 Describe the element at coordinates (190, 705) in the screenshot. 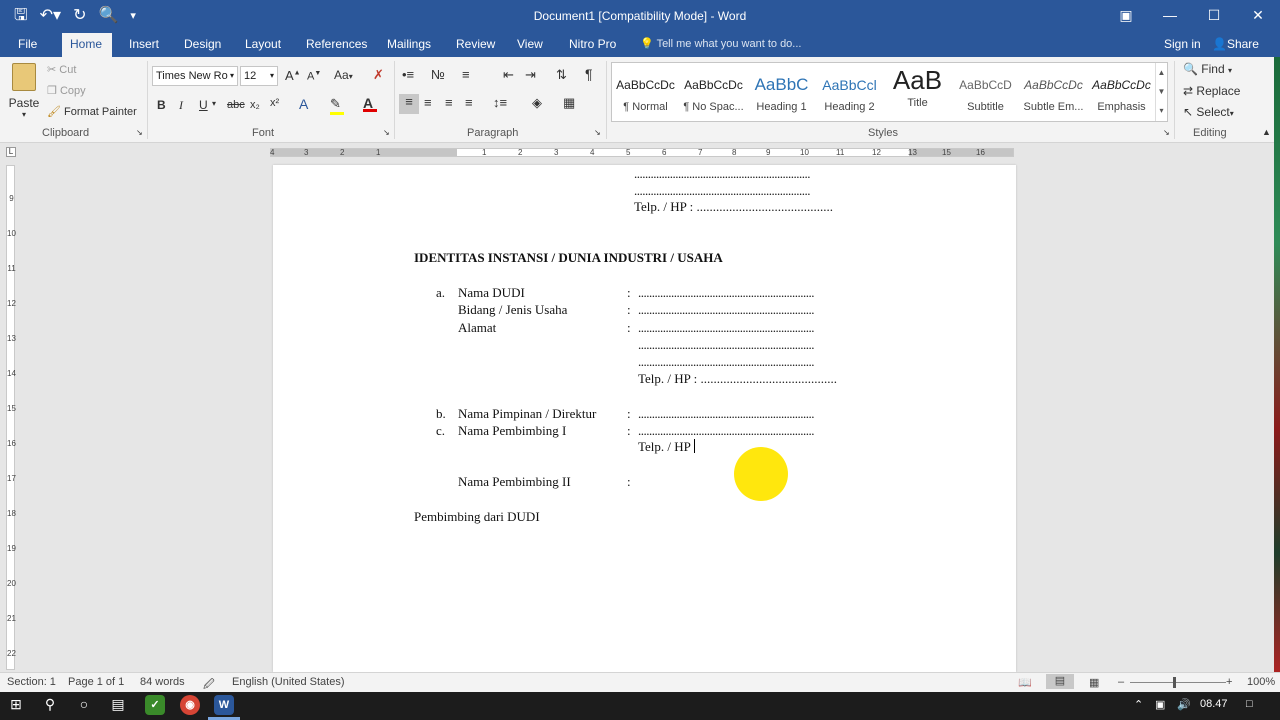

I see `chrome-icon: ◉` at that location.